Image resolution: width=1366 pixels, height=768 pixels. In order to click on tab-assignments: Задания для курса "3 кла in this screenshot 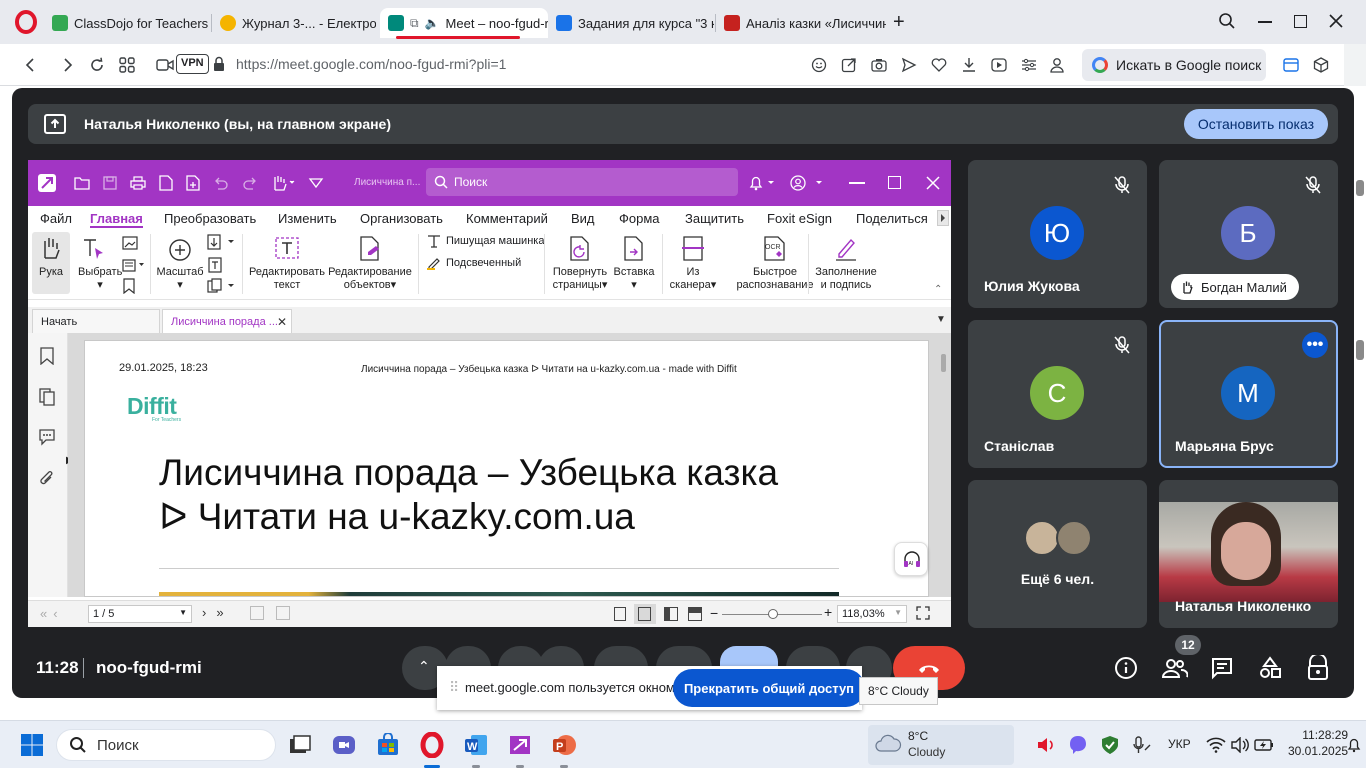, I will do `click(631, 23)`.